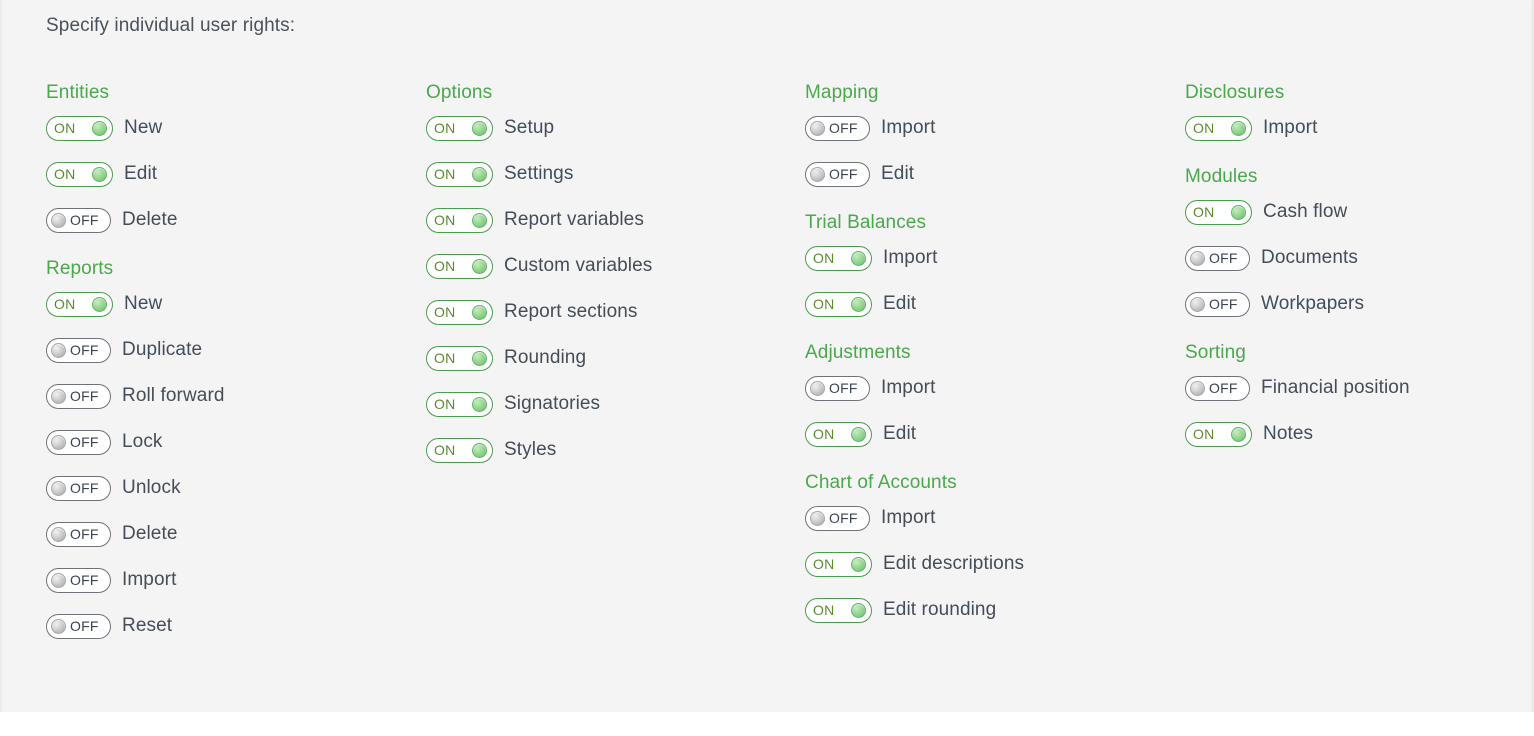 The width and height of the screenshot is (1534, 736). What do you see at coordinates (1217, 258) in the screenshot?
I see `toggle-modules-documents: OFF` at bounding box center [1217, 258].